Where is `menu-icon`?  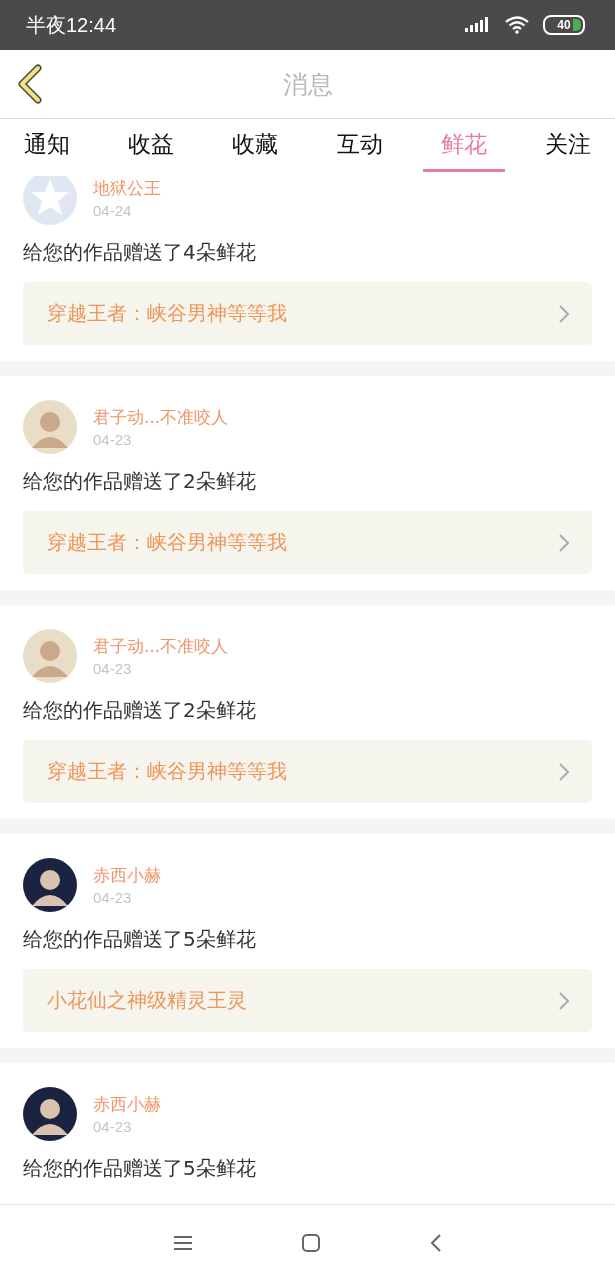 menu-icon is located at coordinates (182, 1242).